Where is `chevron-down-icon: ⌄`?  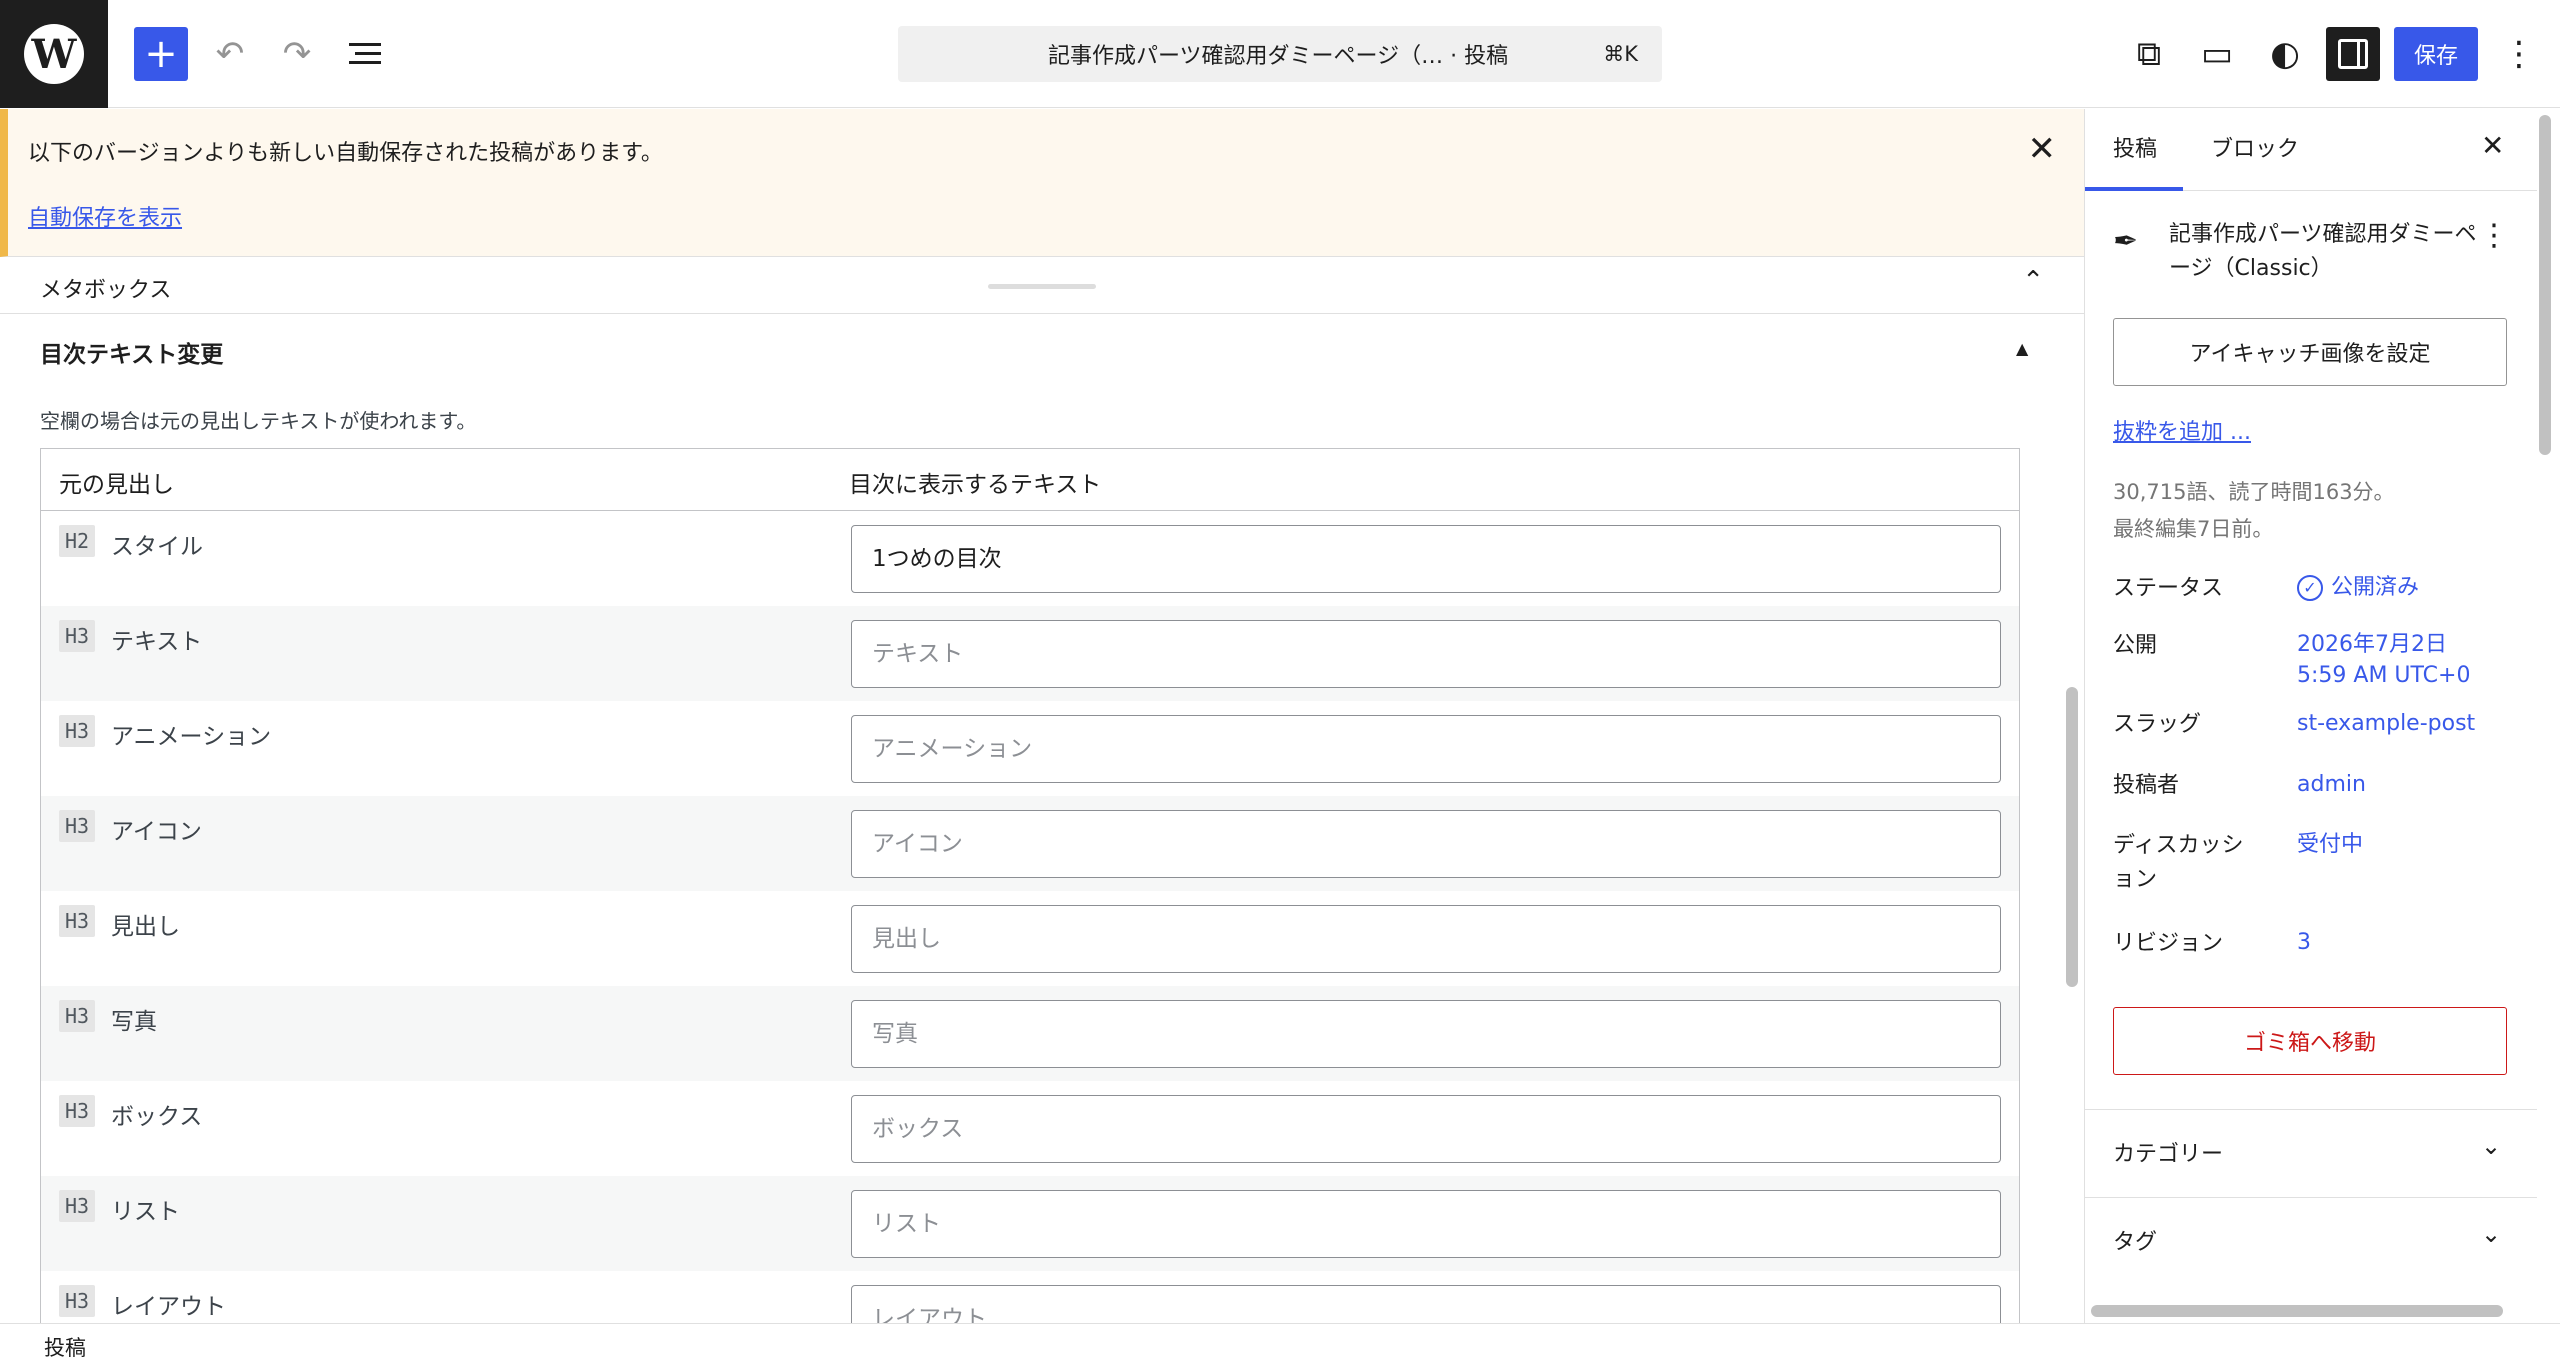
chevron-down-icon: ⌄ is located at coordinates (2491, 1146).